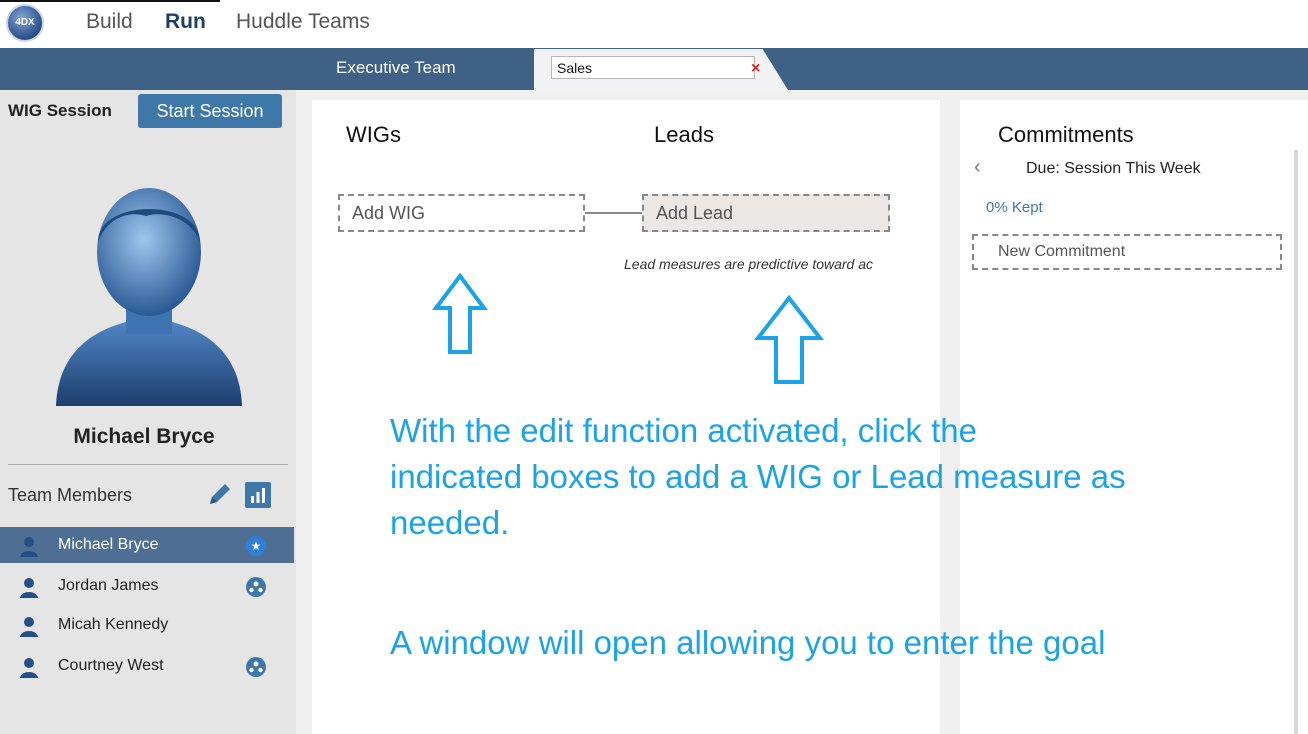  I want to click on tab-executive-label: Executive Team, so click(396, 67).